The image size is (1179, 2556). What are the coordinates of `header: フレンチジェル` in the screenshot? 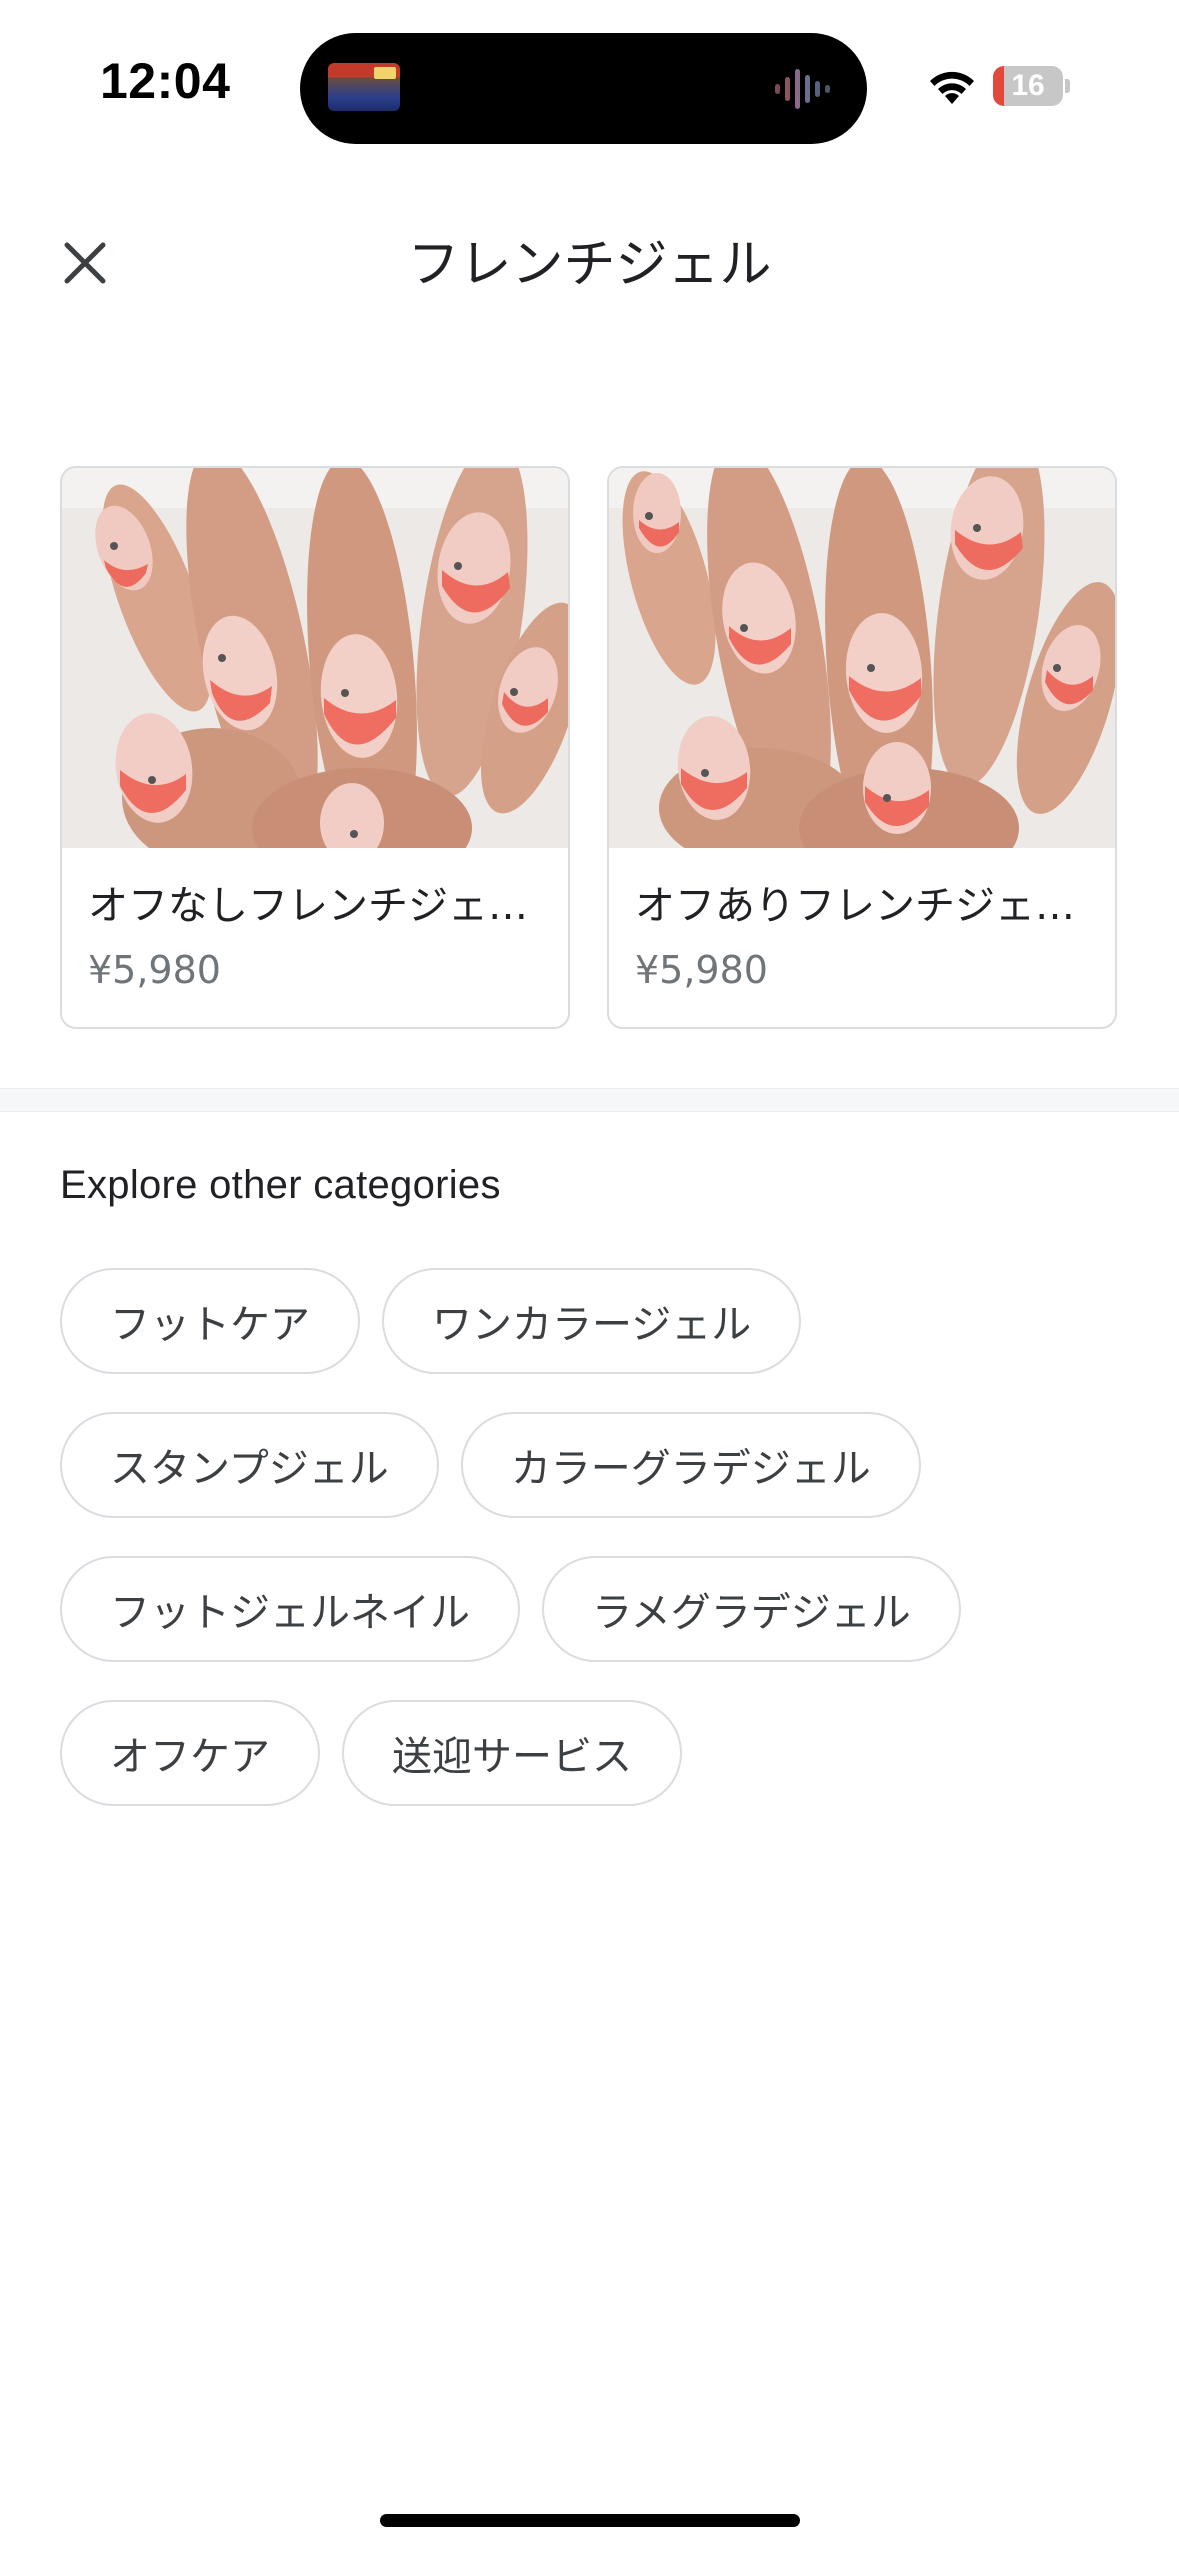 It's located at (589, 260).